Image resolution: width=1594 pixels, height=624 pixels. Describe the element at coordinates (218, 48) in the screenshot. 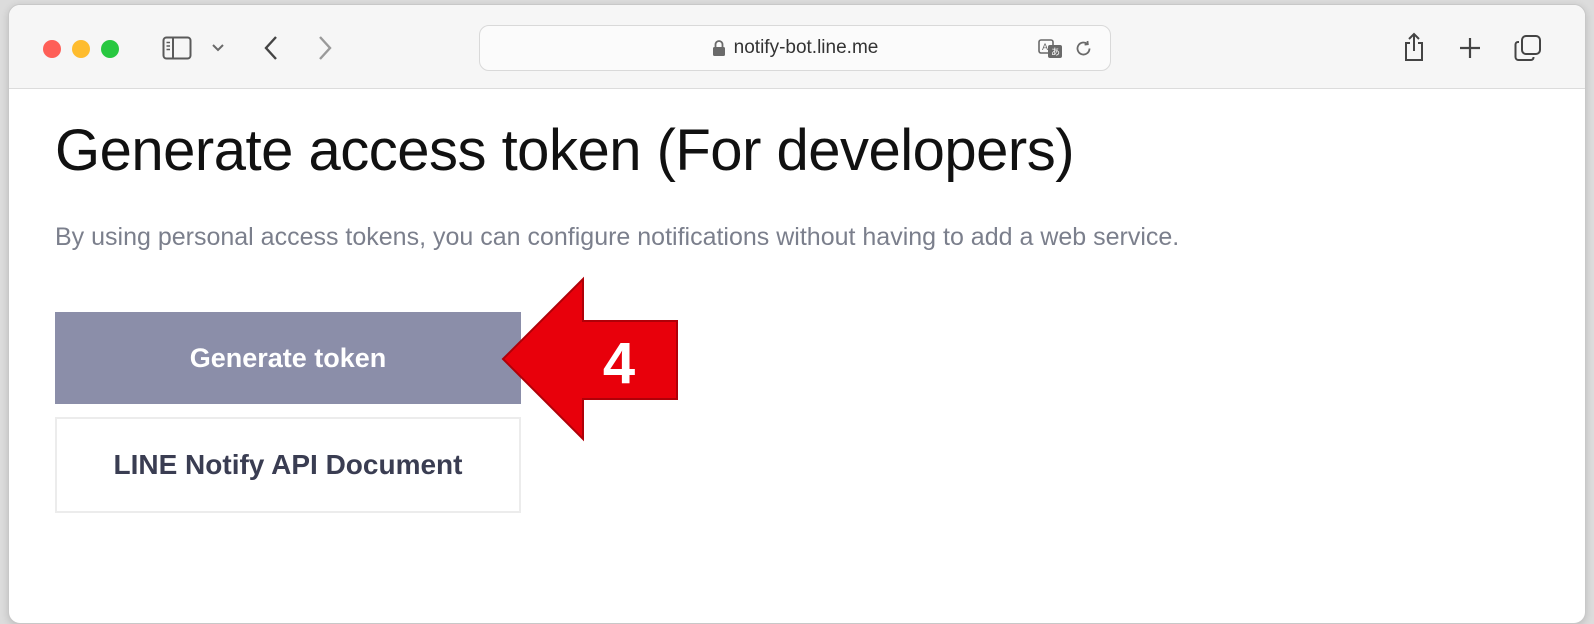

I see `chevron-down-icon` at that location.